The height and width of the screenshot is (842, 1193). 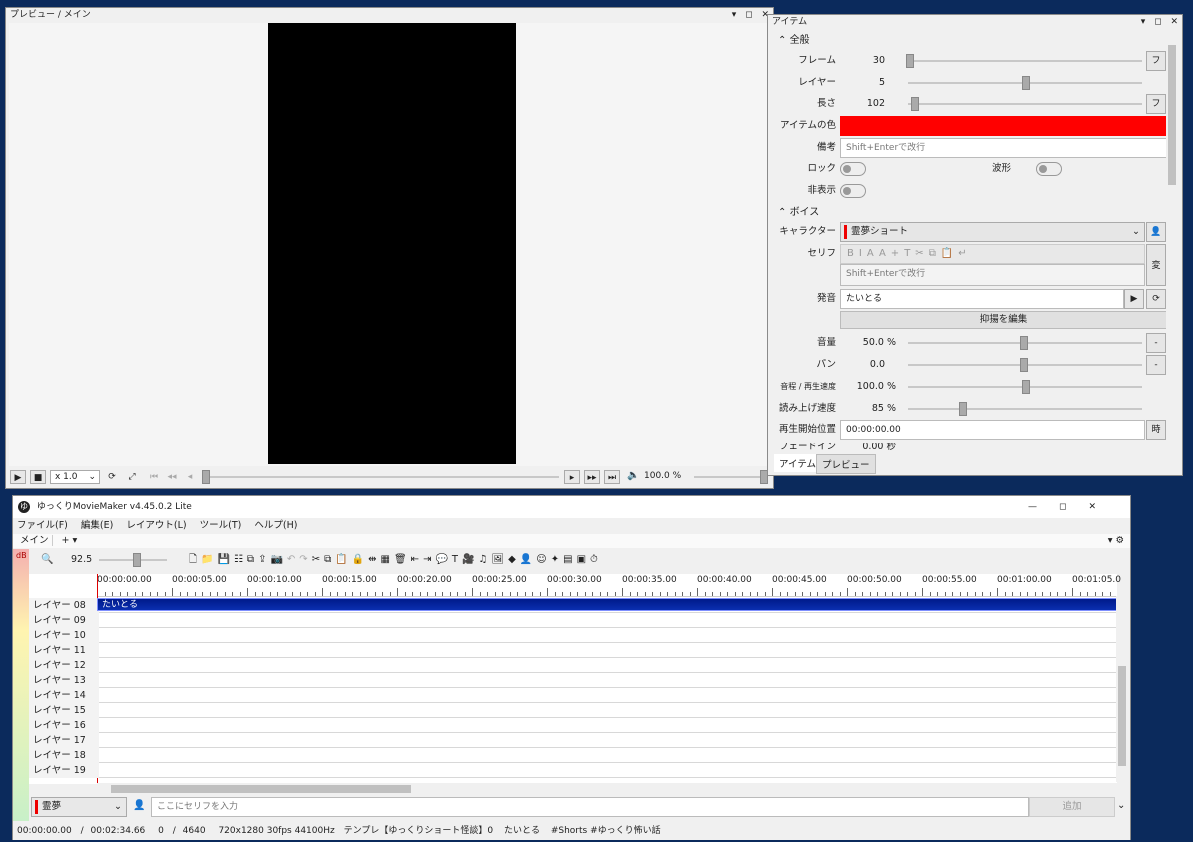 I want to click on effect-icon: ✦, so click(x=557, y=559).